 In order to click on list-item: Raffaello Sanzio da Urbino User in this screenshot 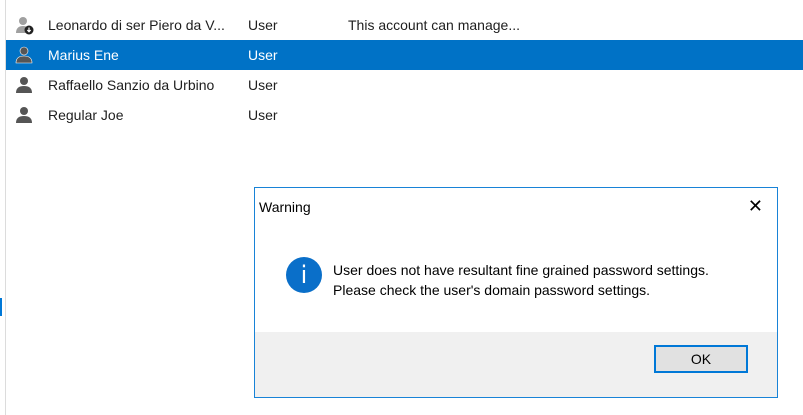, I will do `click(404, 85)`.